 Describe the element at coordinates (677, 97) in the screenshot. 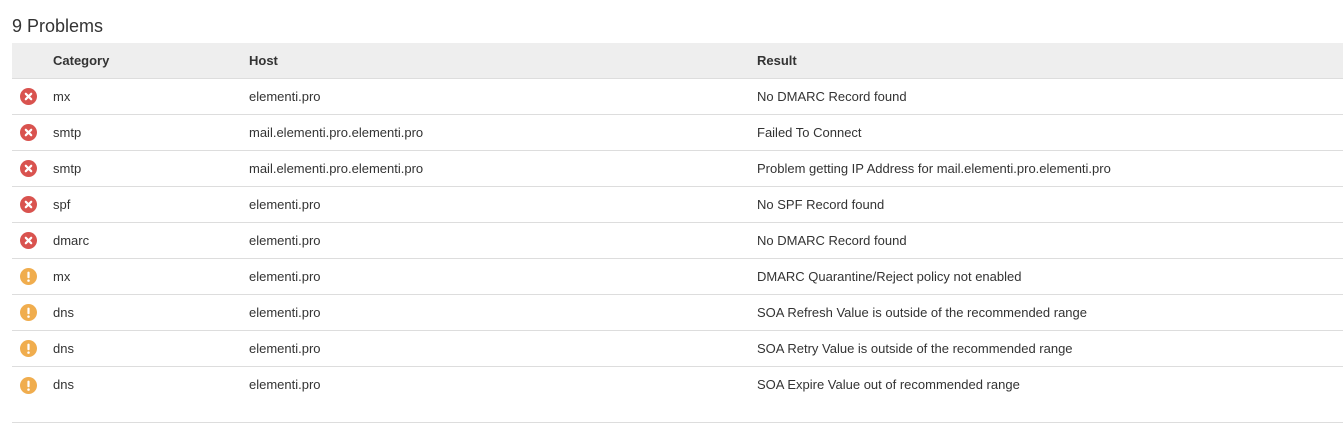

I see `table-row: mx elementi.pro No DMARC Record found` at that location.